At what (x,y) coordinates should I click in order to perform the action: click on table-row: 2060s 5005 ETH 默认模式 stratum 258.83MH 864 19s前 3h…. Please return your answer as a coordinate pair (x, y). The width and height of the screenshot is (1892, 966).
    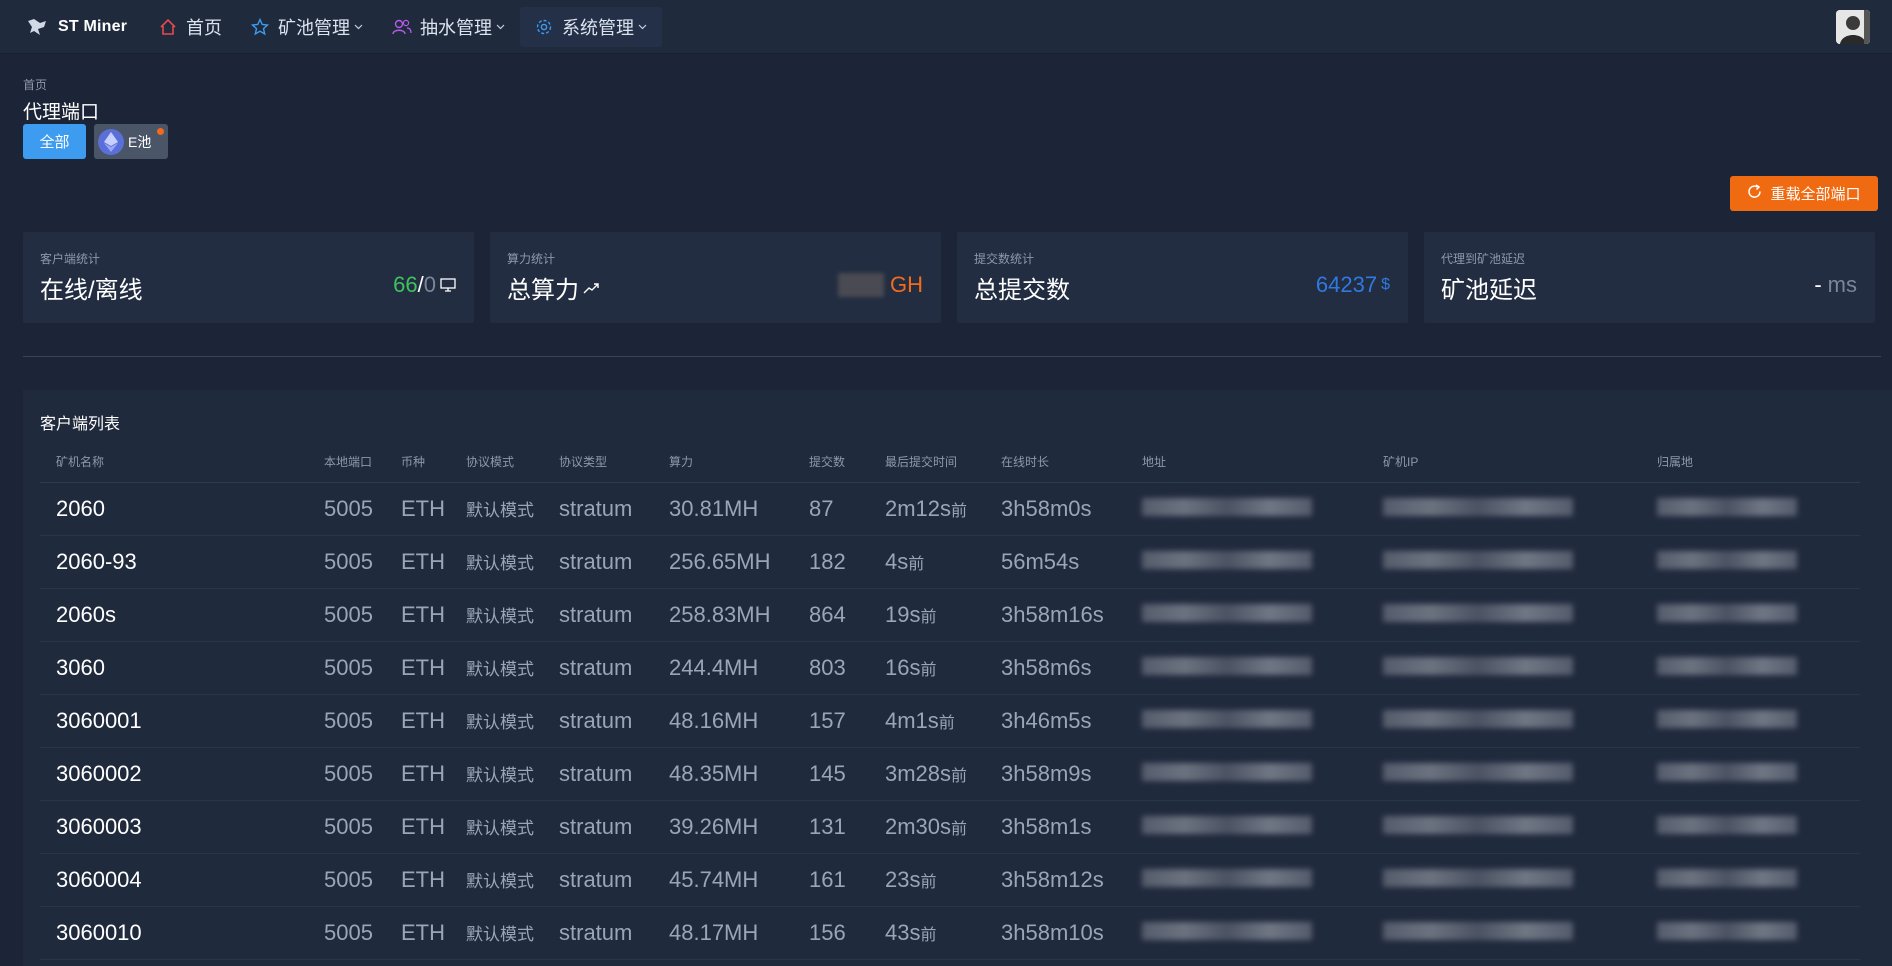
    Looking at the image, I should click on (950, 615).